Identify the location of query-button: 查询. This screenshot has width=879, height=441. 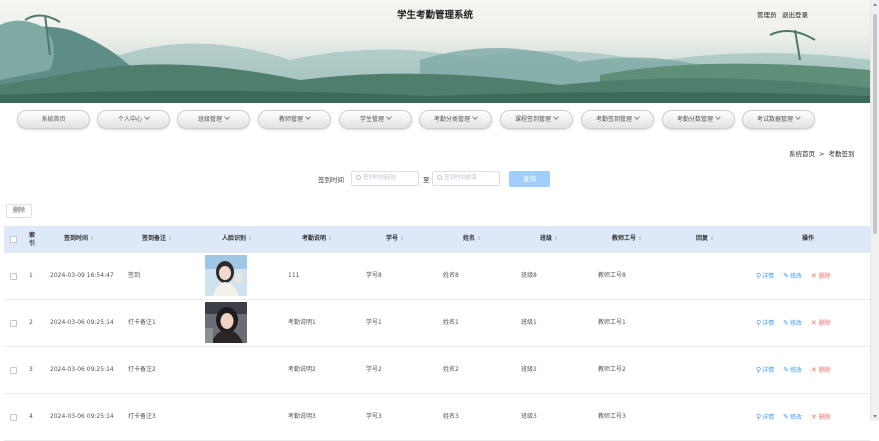
(529, 179).